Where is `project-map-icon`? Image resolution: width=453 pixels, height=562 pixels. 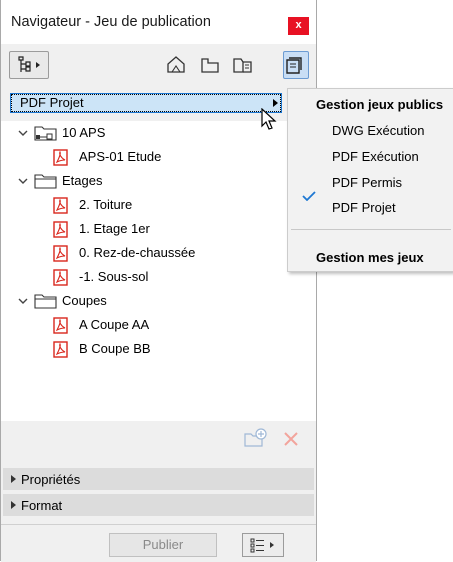
project-map-icon is located at coordinates (29, 64).